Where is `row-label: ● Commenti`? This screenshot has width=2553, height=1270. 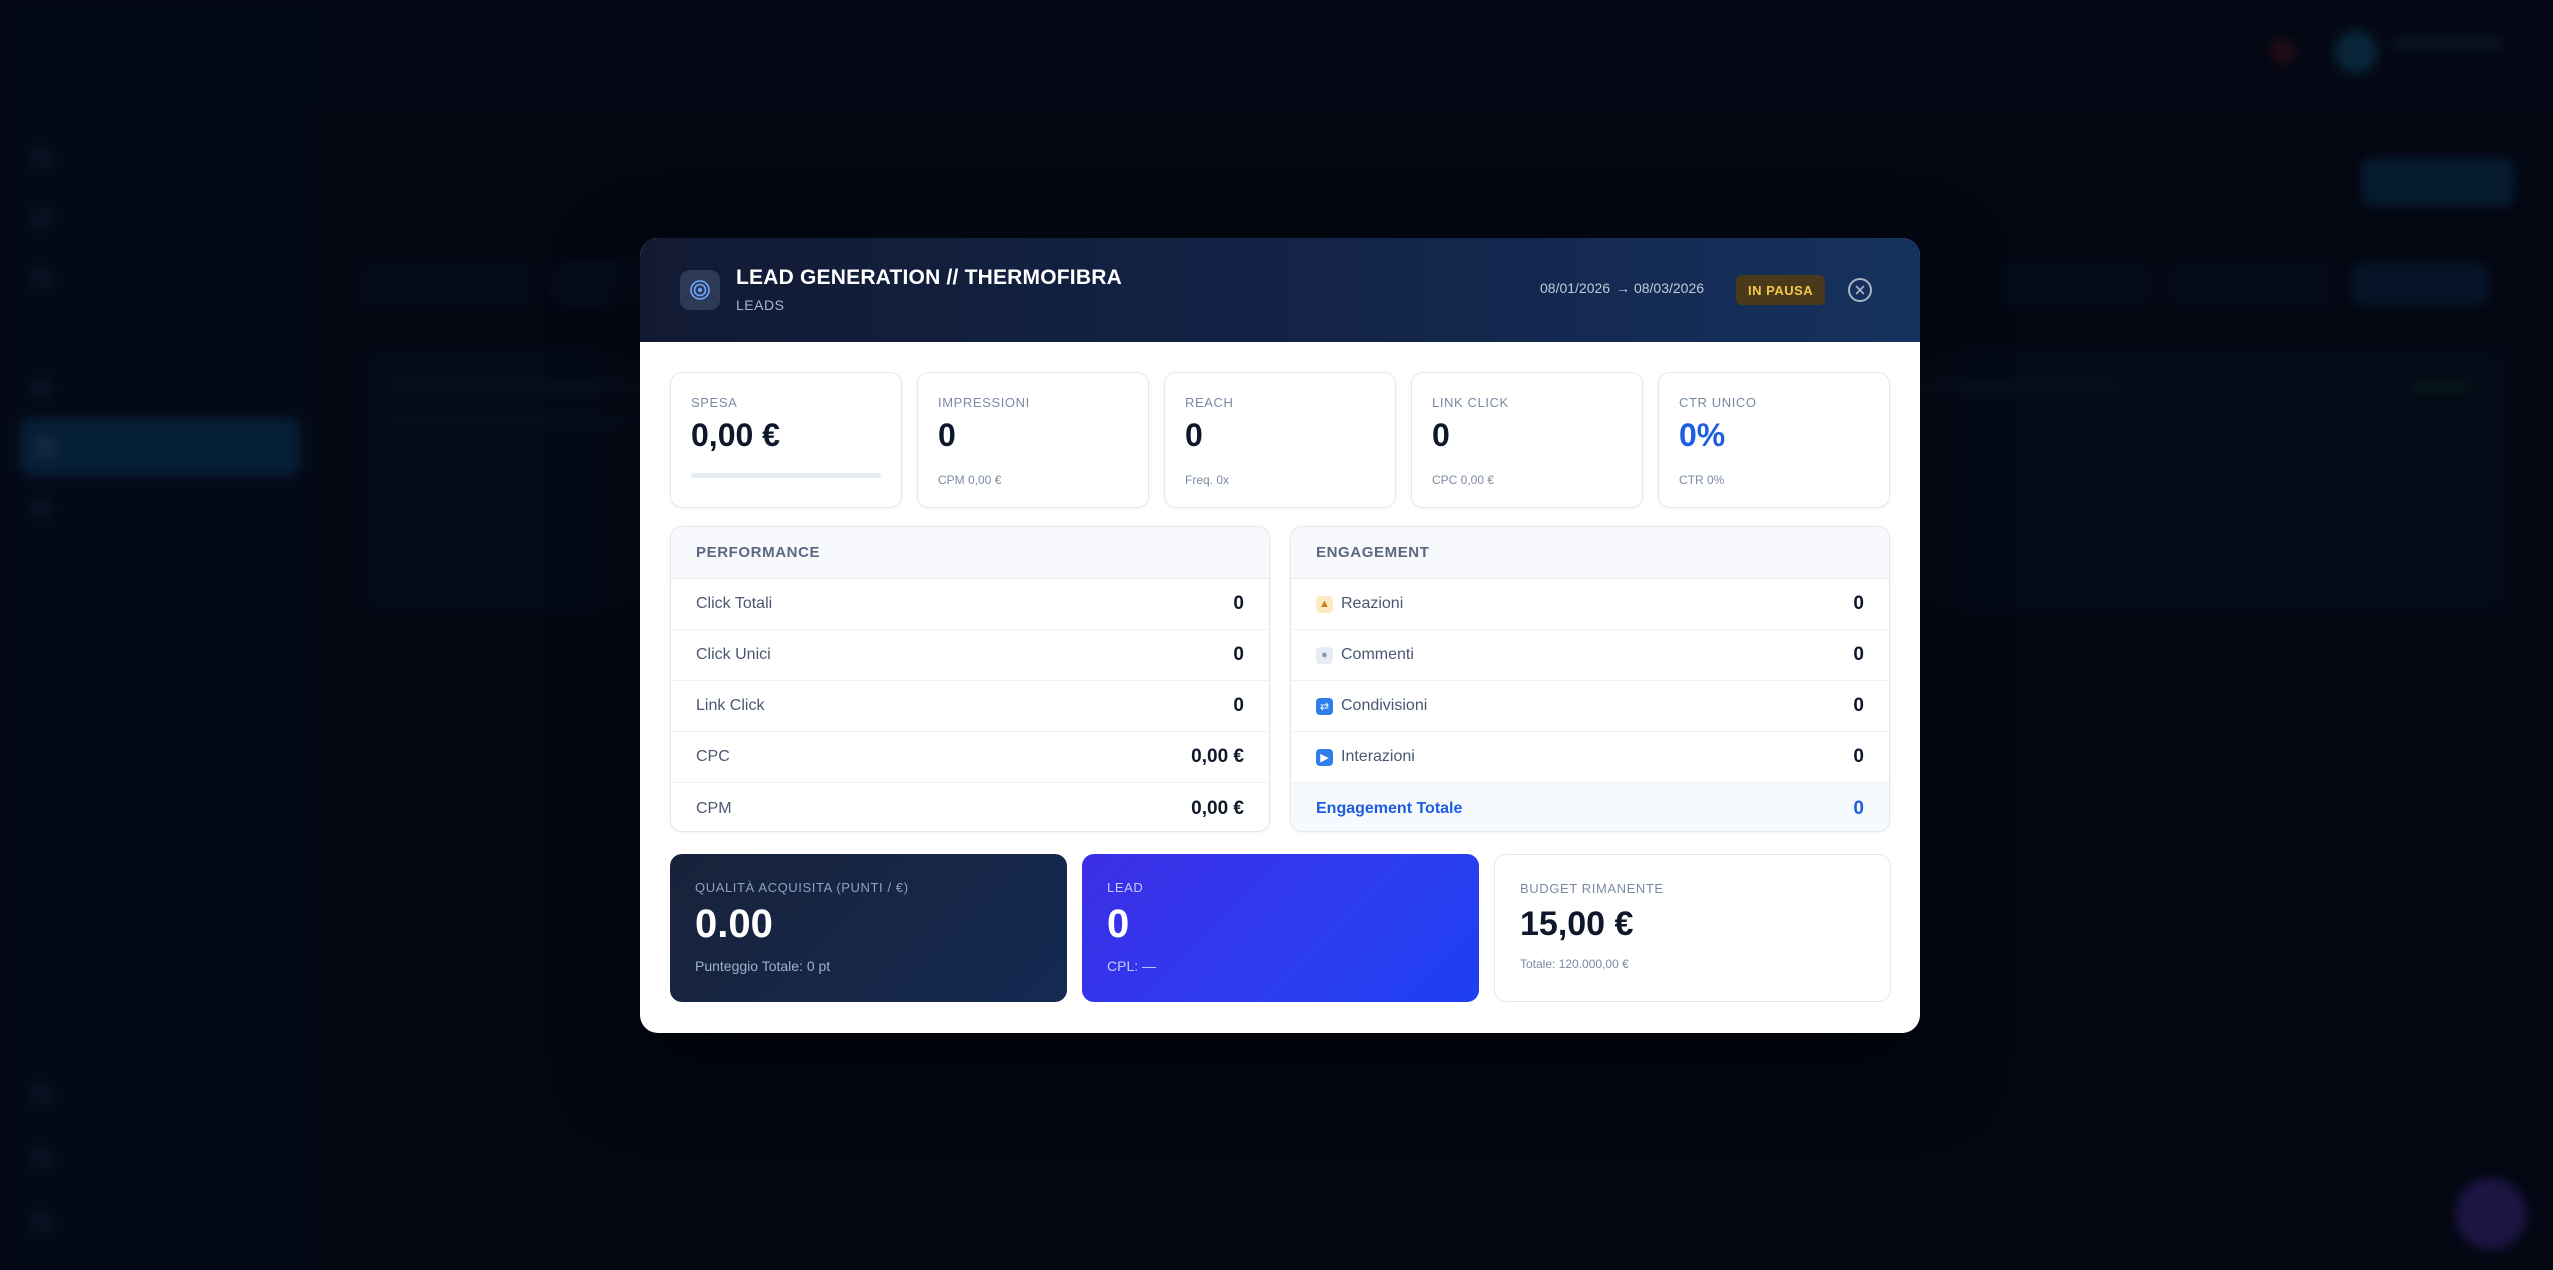
row-label: ● Commenti is located at coordinates (1365, 655).